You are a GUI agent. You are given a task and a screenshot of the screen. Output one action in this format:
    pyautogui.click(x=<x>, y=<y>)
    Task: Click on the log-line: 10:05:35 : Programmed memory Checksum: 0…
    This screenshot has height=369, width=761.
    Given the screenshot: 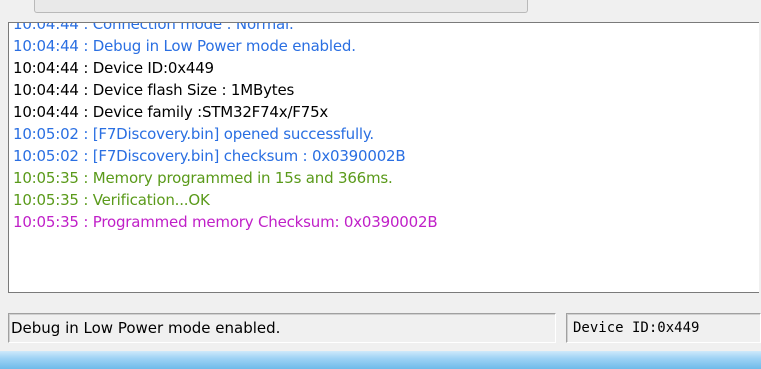 What is the action you would take?
    pyautogui.click(x=225, y=222)
    